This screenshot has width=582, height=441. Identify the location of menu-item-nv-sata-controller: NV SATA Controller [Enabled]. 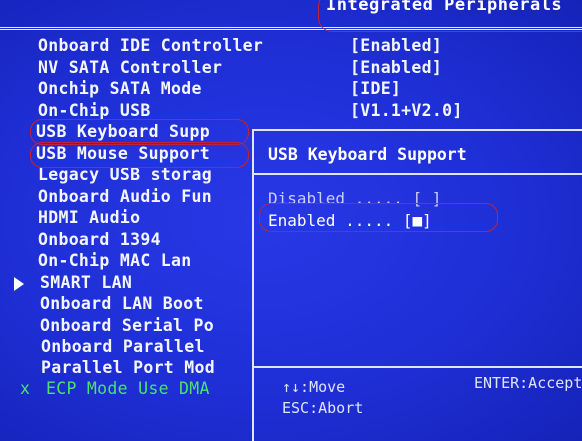
(291, 68).